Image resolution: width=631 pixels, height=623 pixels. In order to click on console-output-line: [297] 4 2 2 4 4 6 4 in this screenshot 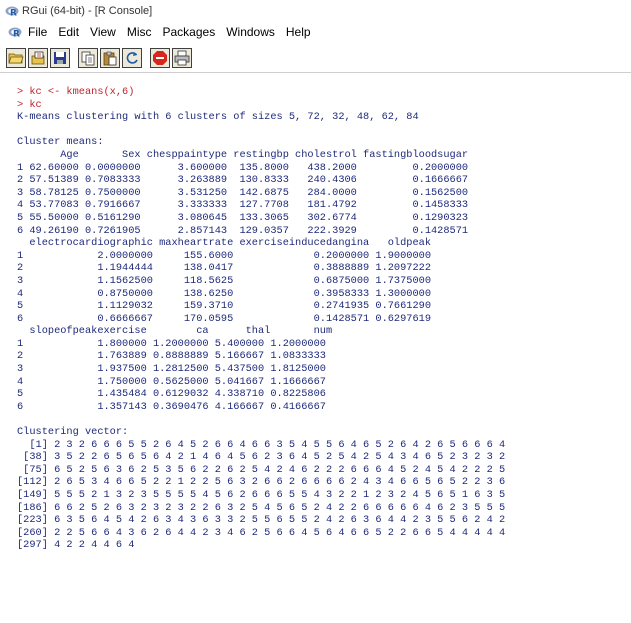, I will do `click(76, 545)`.